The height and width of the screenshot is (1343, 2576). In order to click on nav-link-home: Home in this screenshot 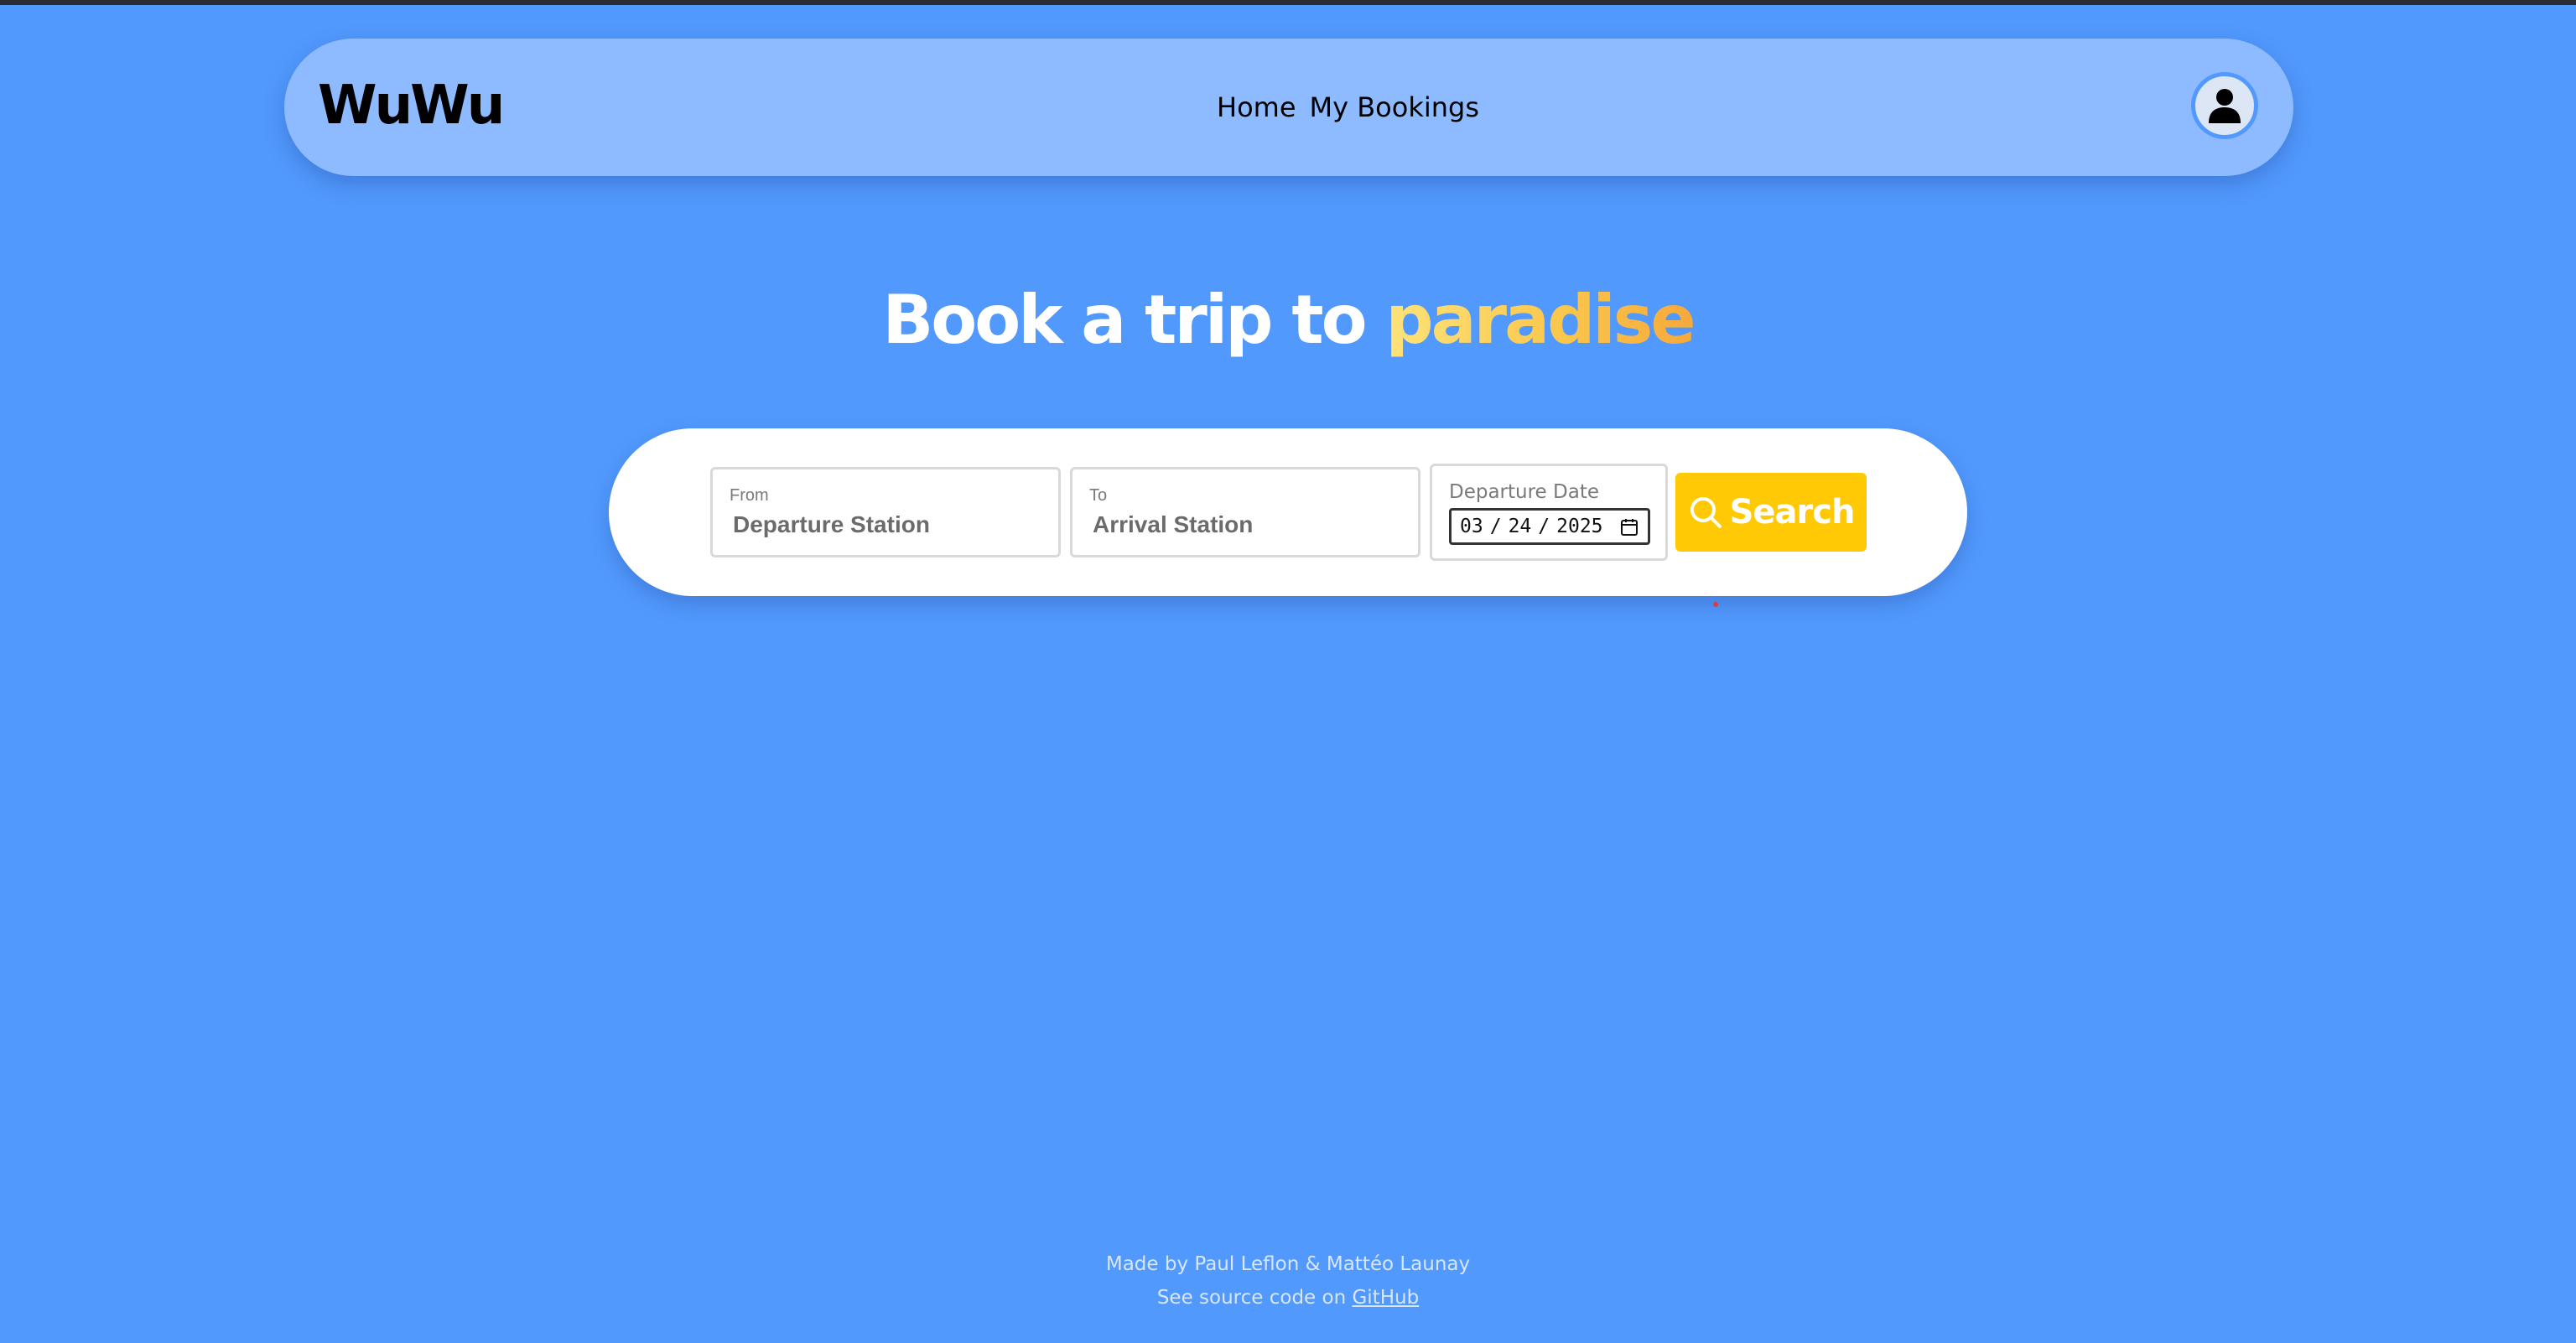, I will do `click(1256, 107)`.